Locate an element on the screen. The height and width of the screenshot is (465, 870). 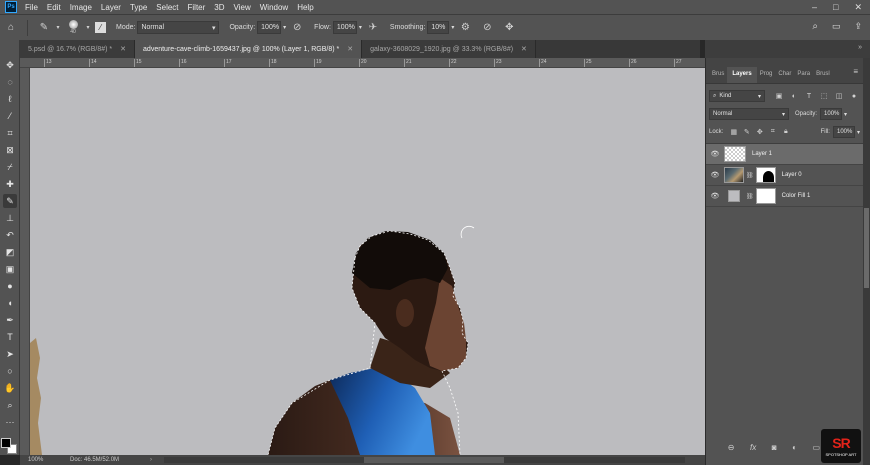
lock-all-icon: 🔒︎ is located at coordinates (785, 132).